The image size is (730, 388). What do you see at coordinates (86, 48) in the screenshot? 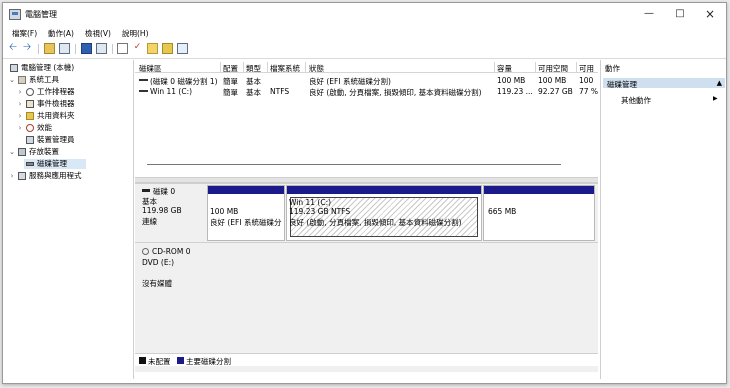
I see `help-icon` at bounding box center [86, 48].